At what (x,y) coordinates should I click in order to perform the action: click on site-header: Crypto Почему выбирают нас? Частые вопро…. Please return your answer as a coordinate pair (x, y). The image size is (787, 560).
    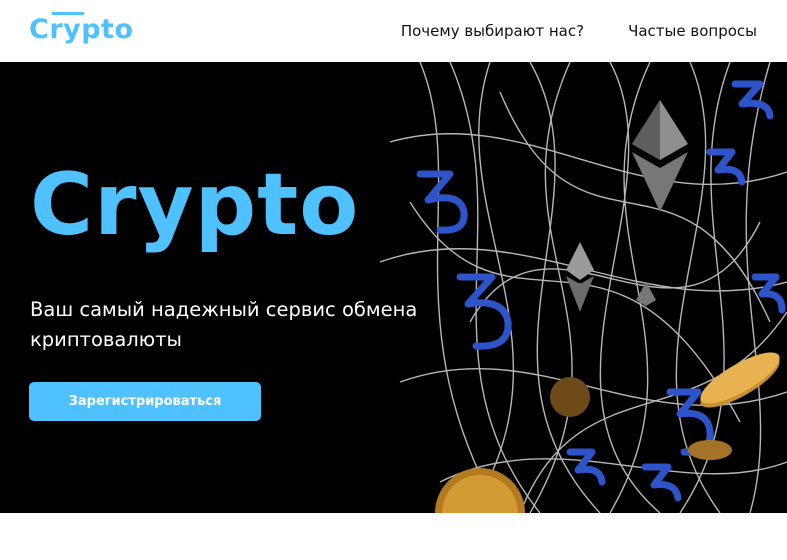
    Looking at the image, I should click on (393, 31).